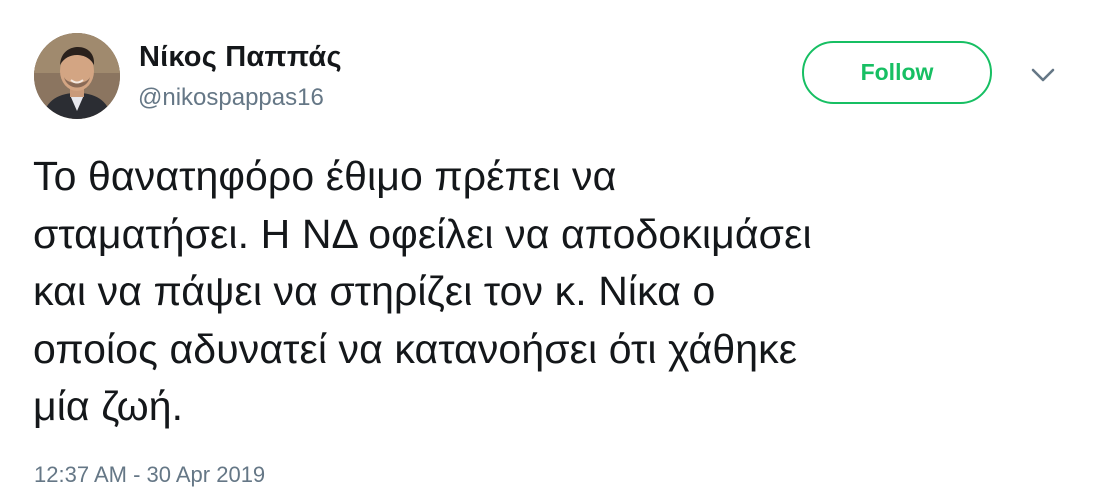 The height and width of the screenshot is (503, 1099). What do you see at coordinates (422, 233) in the screenshot?
I see `tweet-text-line: σταματήσει. Η ΝΔ οφείλει να αποδοκιμάσει` at bounding box center [422, 233].